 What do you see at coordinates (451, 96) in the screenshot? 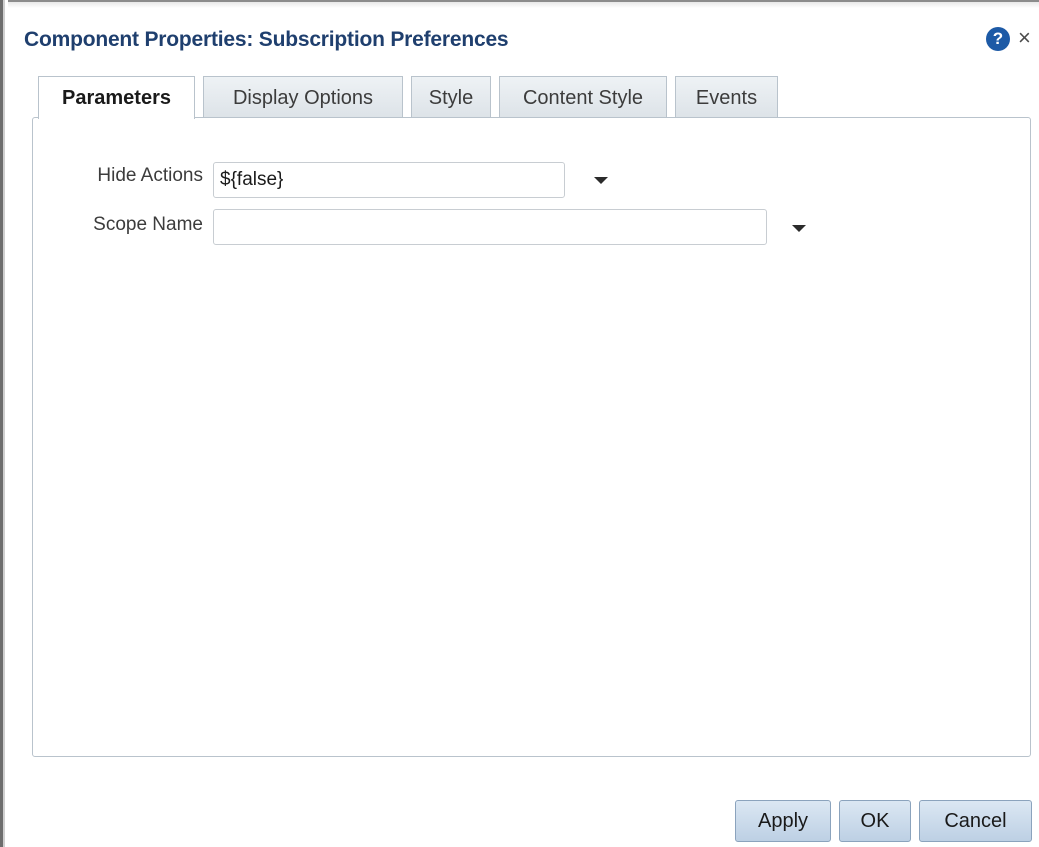
I see `tab-style: Style` at bounding box center [451, 96].